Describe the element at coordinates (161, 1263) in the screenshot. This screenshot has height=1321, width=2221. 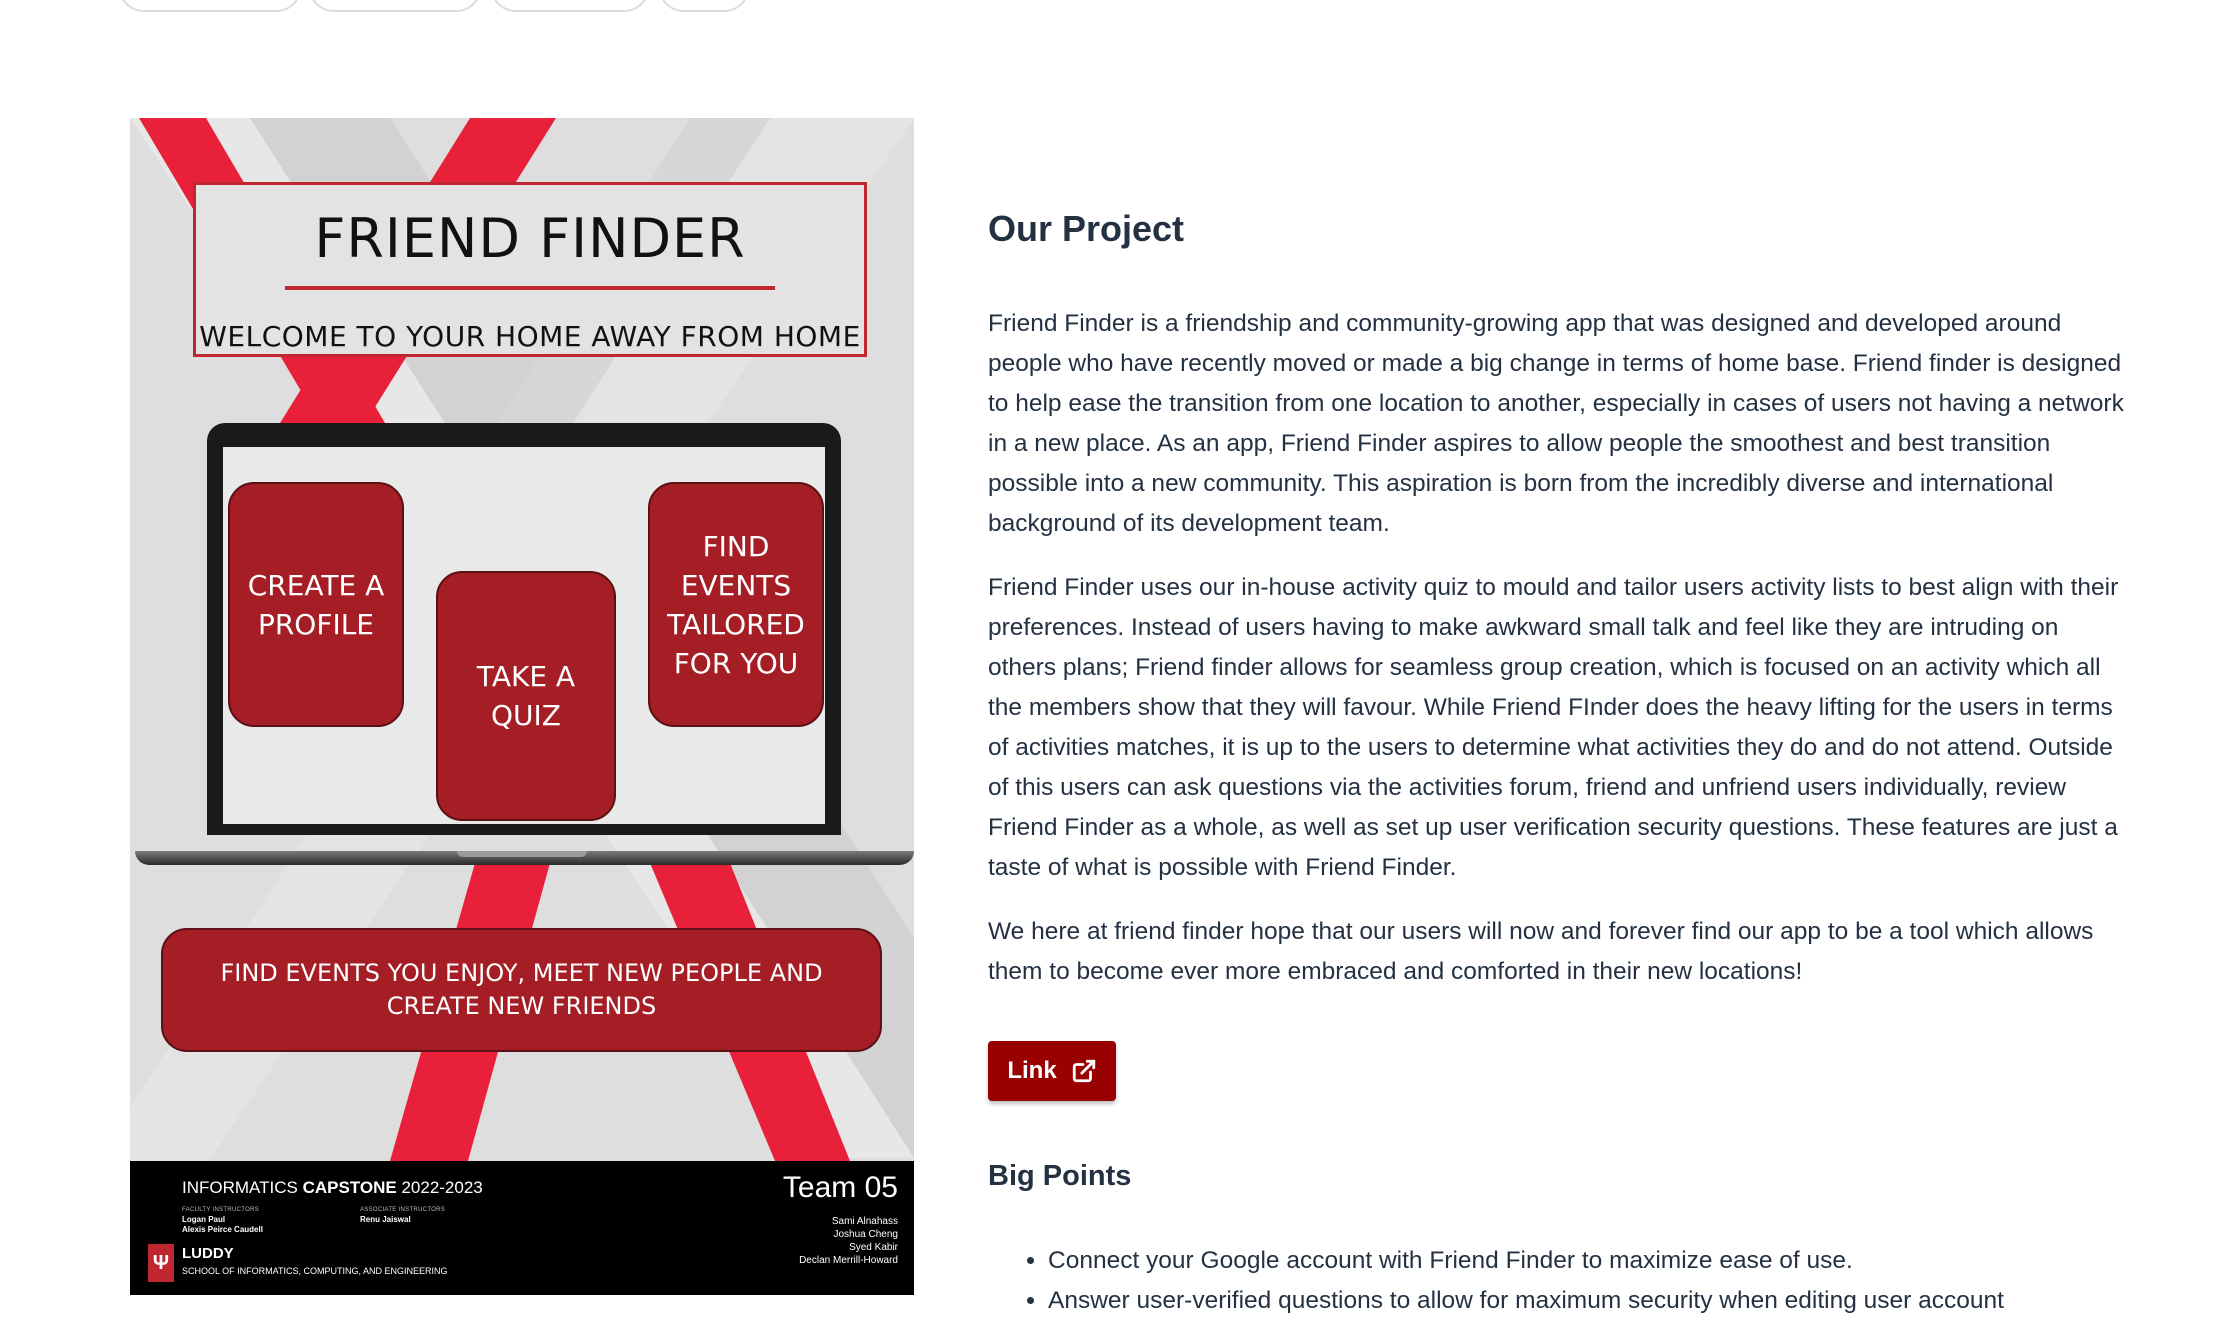
I see `iu-logo-icon: Ψ` at that location.